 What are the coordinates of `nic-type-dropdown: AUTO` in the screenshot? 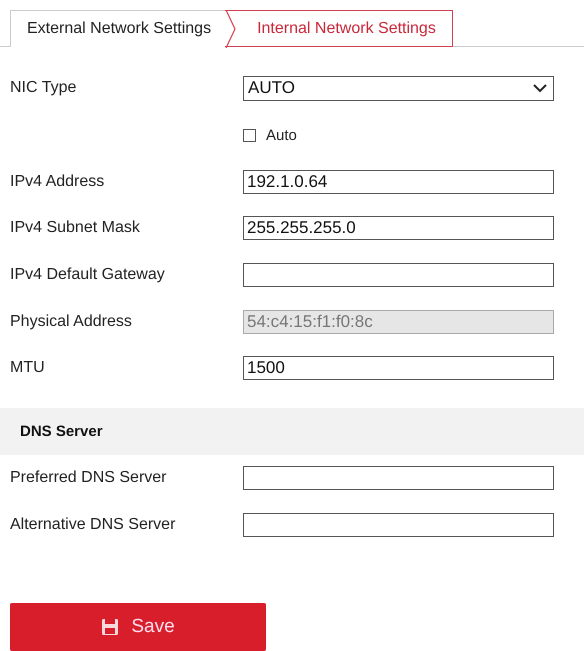 It's located at (398, 88).